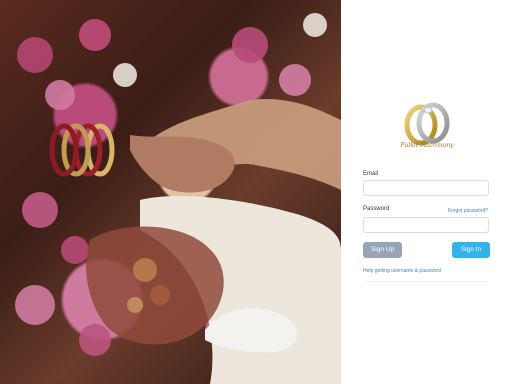 Image resolution: width=512 pixels, height=384 pixels. Describe the element at coordinates (468, 211) in the screenshot. I see `forgot-password-link: Forgot password?` at that location.